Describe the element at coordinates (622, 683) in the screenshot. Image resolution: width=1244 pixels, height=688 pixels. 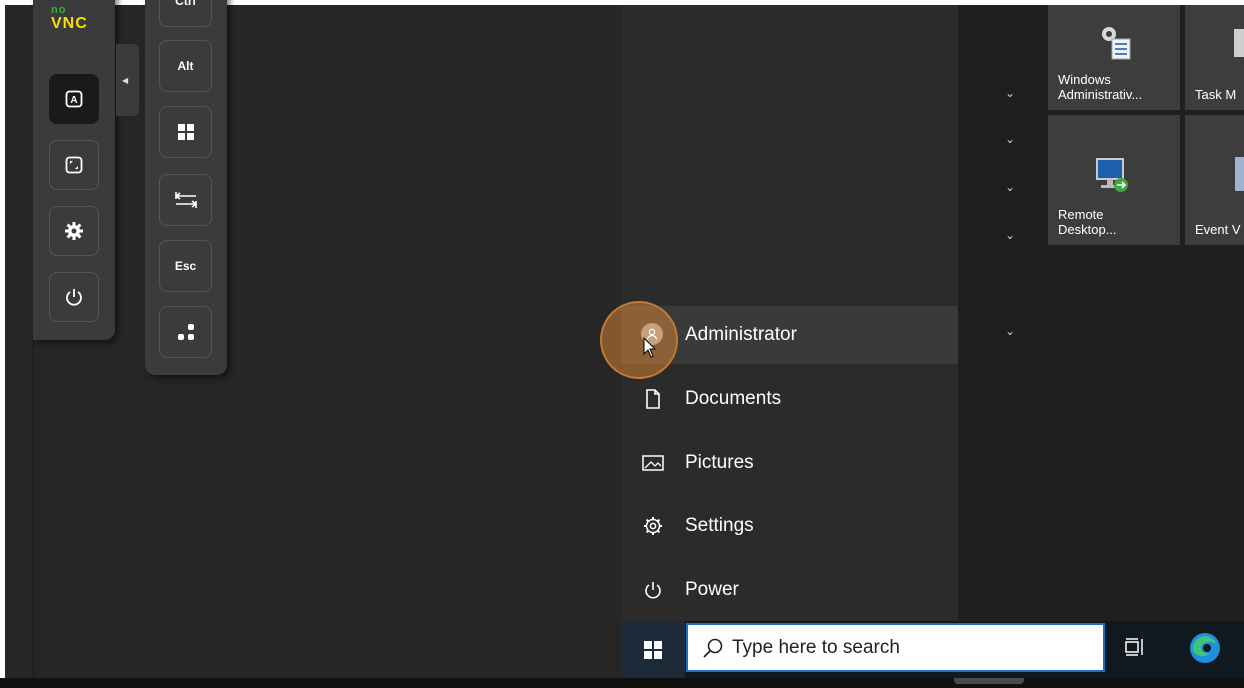
I see `screen-frame-bottom` at that location.